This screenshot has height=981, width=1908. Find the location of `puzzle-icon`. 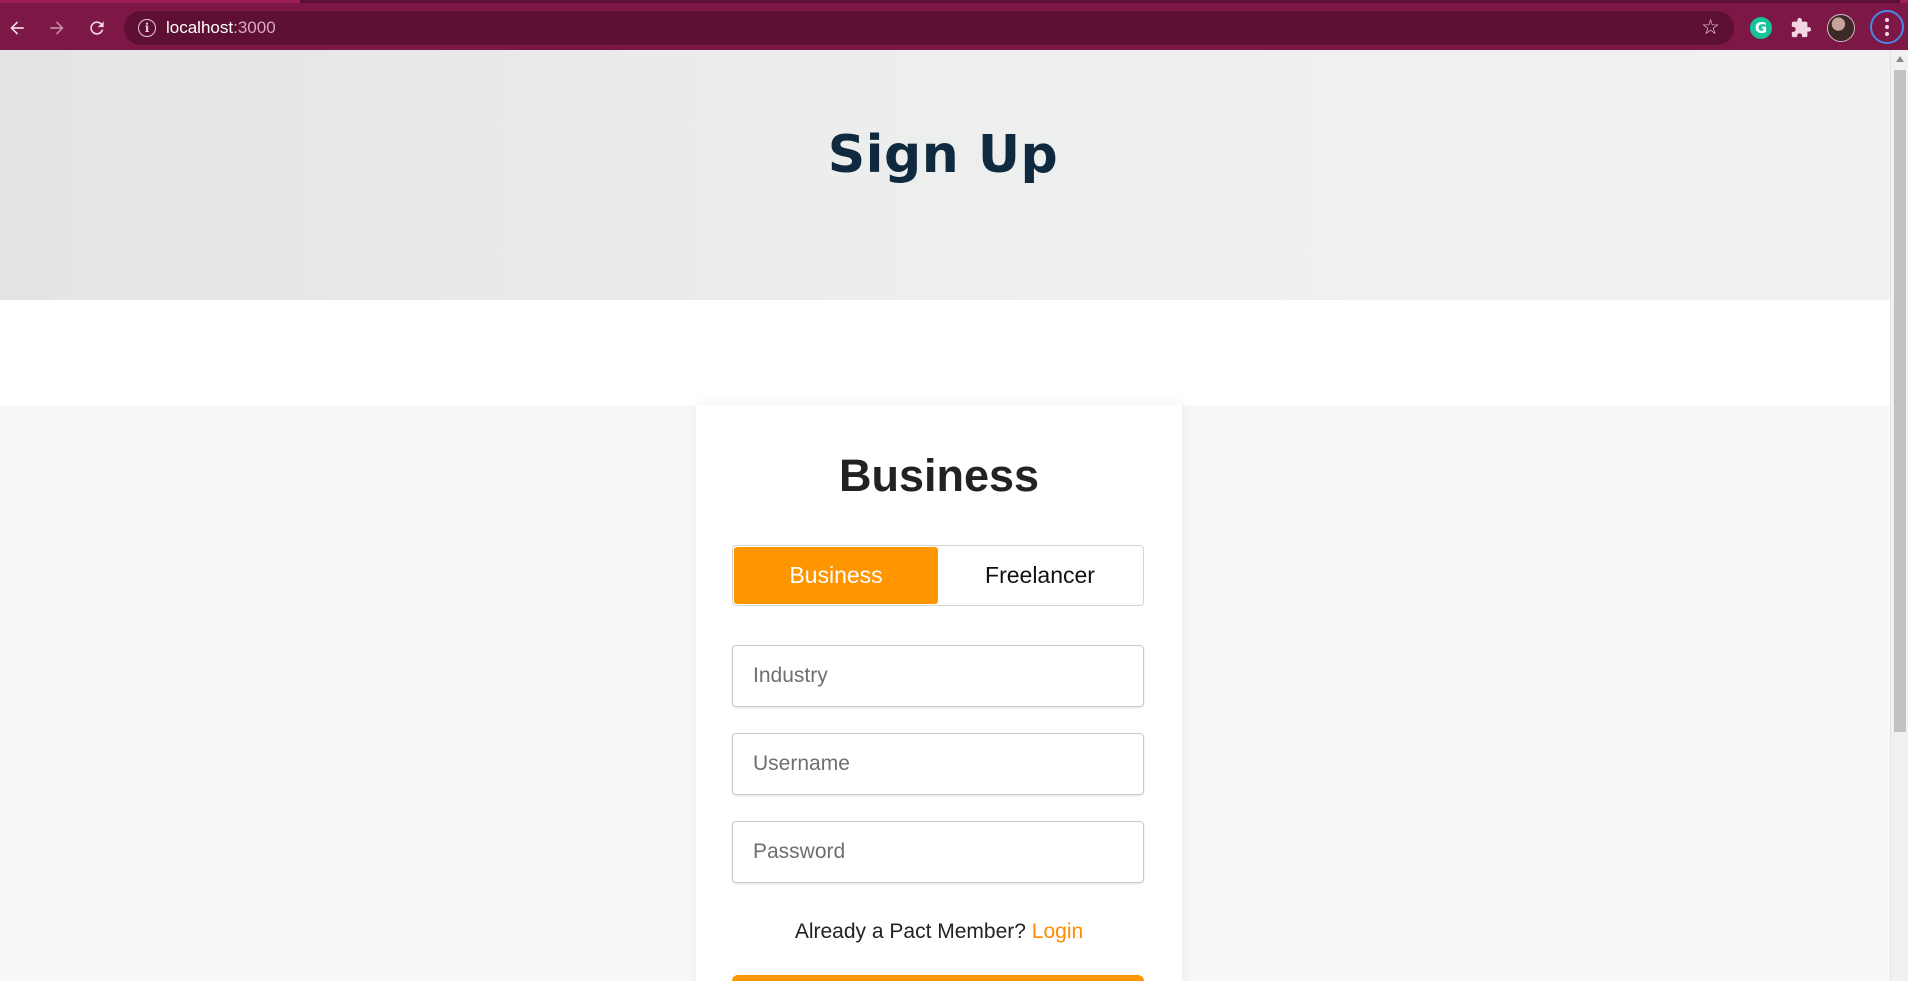

puzzle-icon is located at coordinates (1801, 27).